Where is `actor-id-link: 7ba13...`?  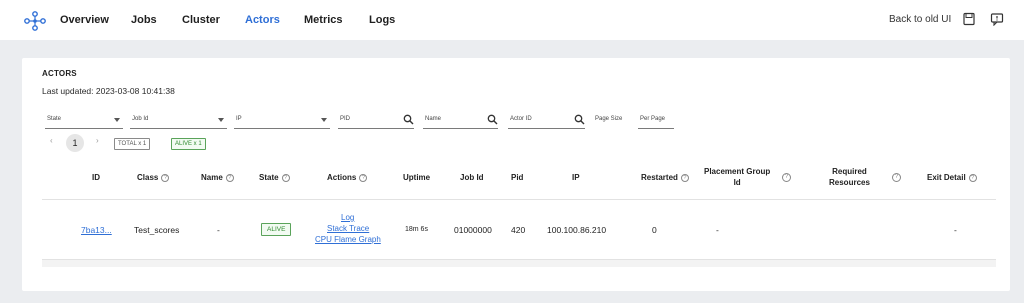 actor-id-link: 7ba13... is located at coordinates (96, 230).